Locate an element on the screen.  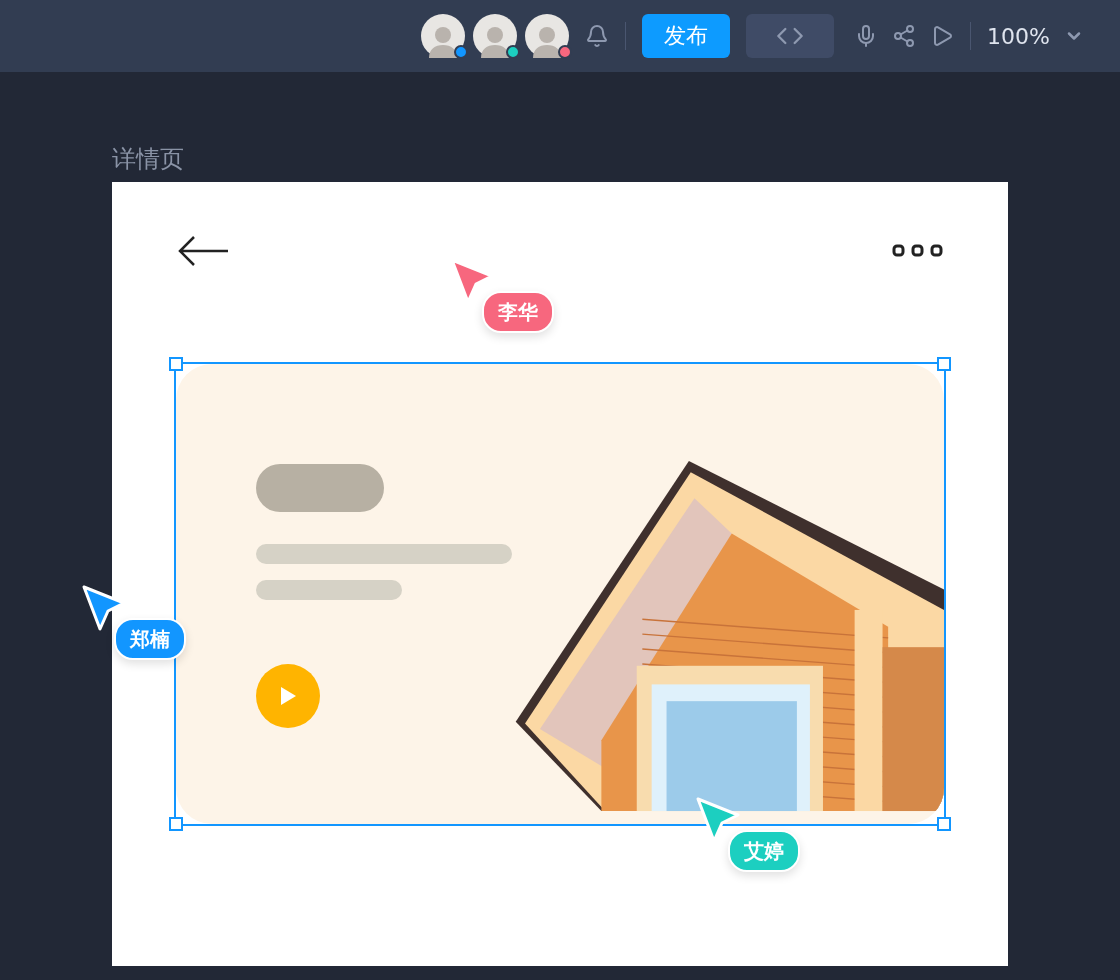
play-icon is located at coordinates (288, 696).